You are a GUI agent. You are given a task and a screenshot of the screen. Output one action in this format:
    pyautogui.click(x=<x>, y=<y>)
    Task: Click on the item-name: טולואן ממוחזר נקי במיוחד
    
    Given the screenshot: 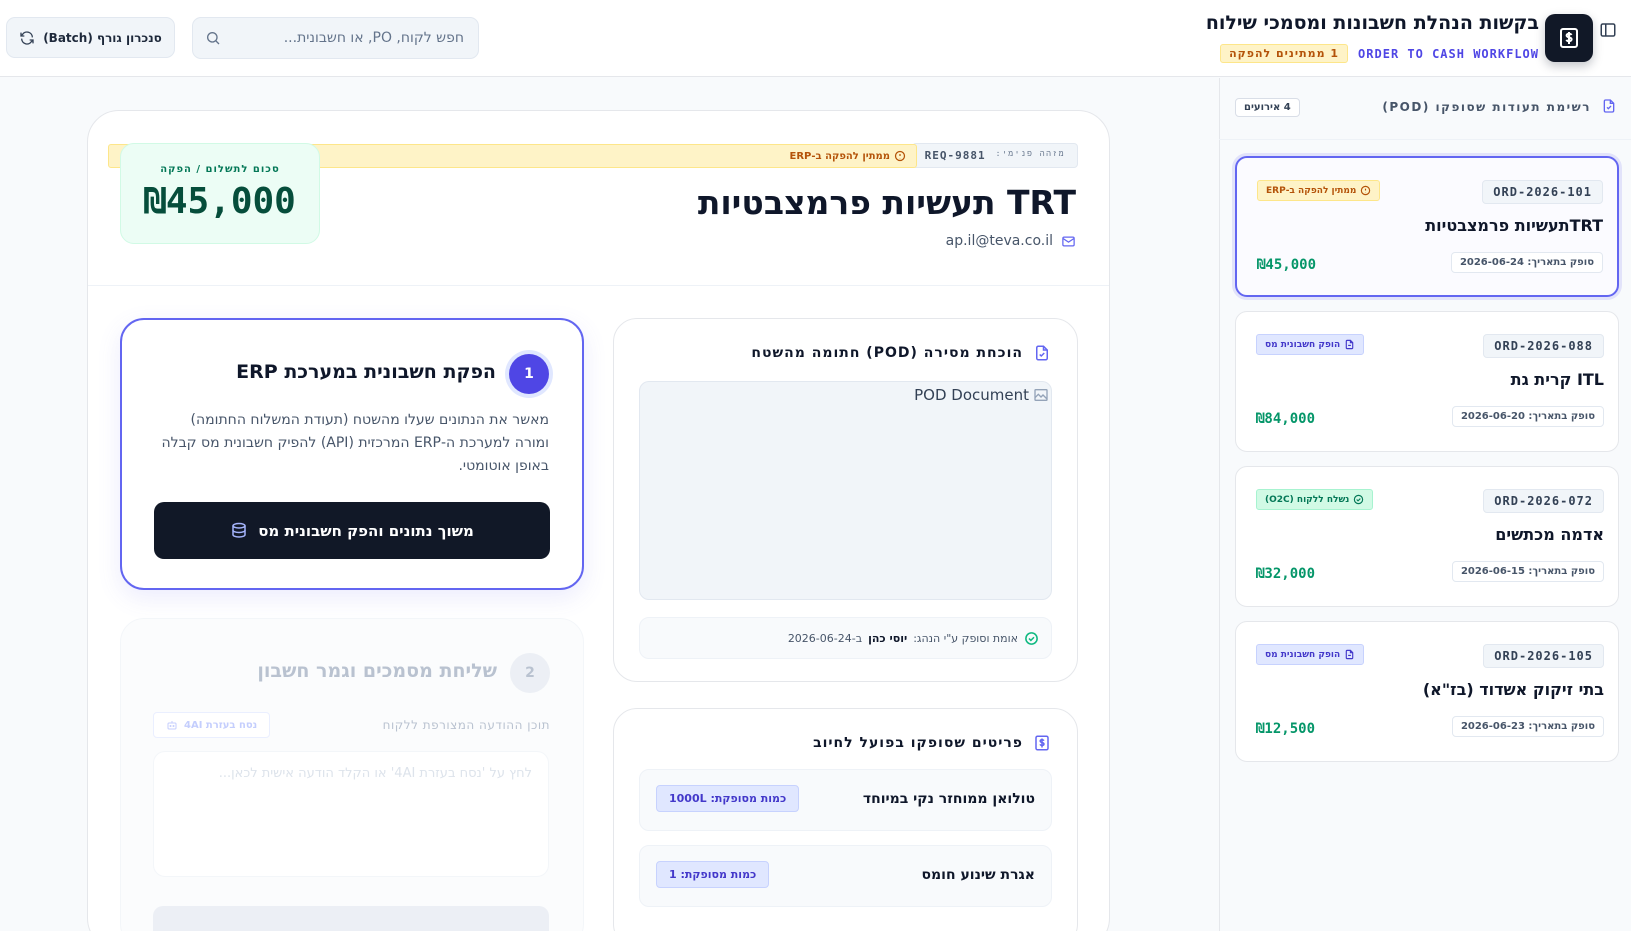 What is the action you would take?
    pyautogui.click(x=948, y=799)
    